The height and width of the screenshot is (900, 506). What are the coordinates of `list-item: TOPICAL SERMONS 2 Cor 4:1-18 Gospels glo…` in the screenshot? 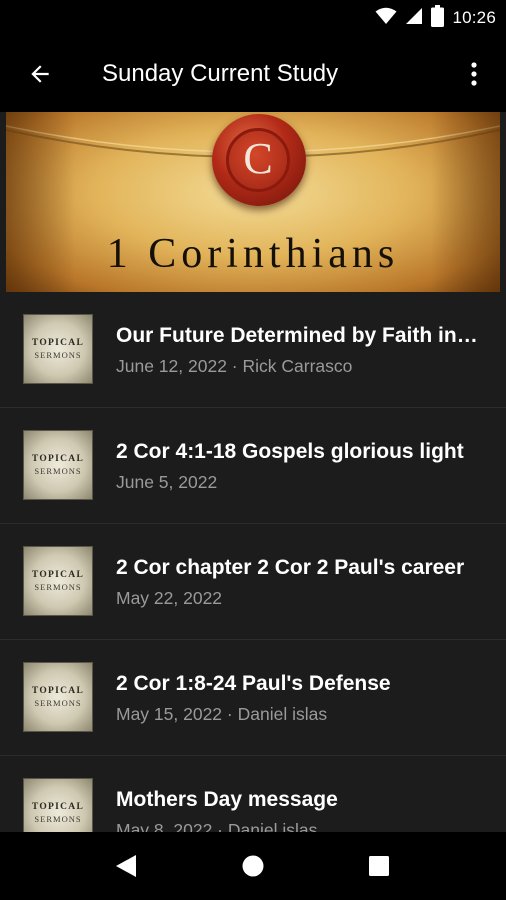 It's located at (253, 466).